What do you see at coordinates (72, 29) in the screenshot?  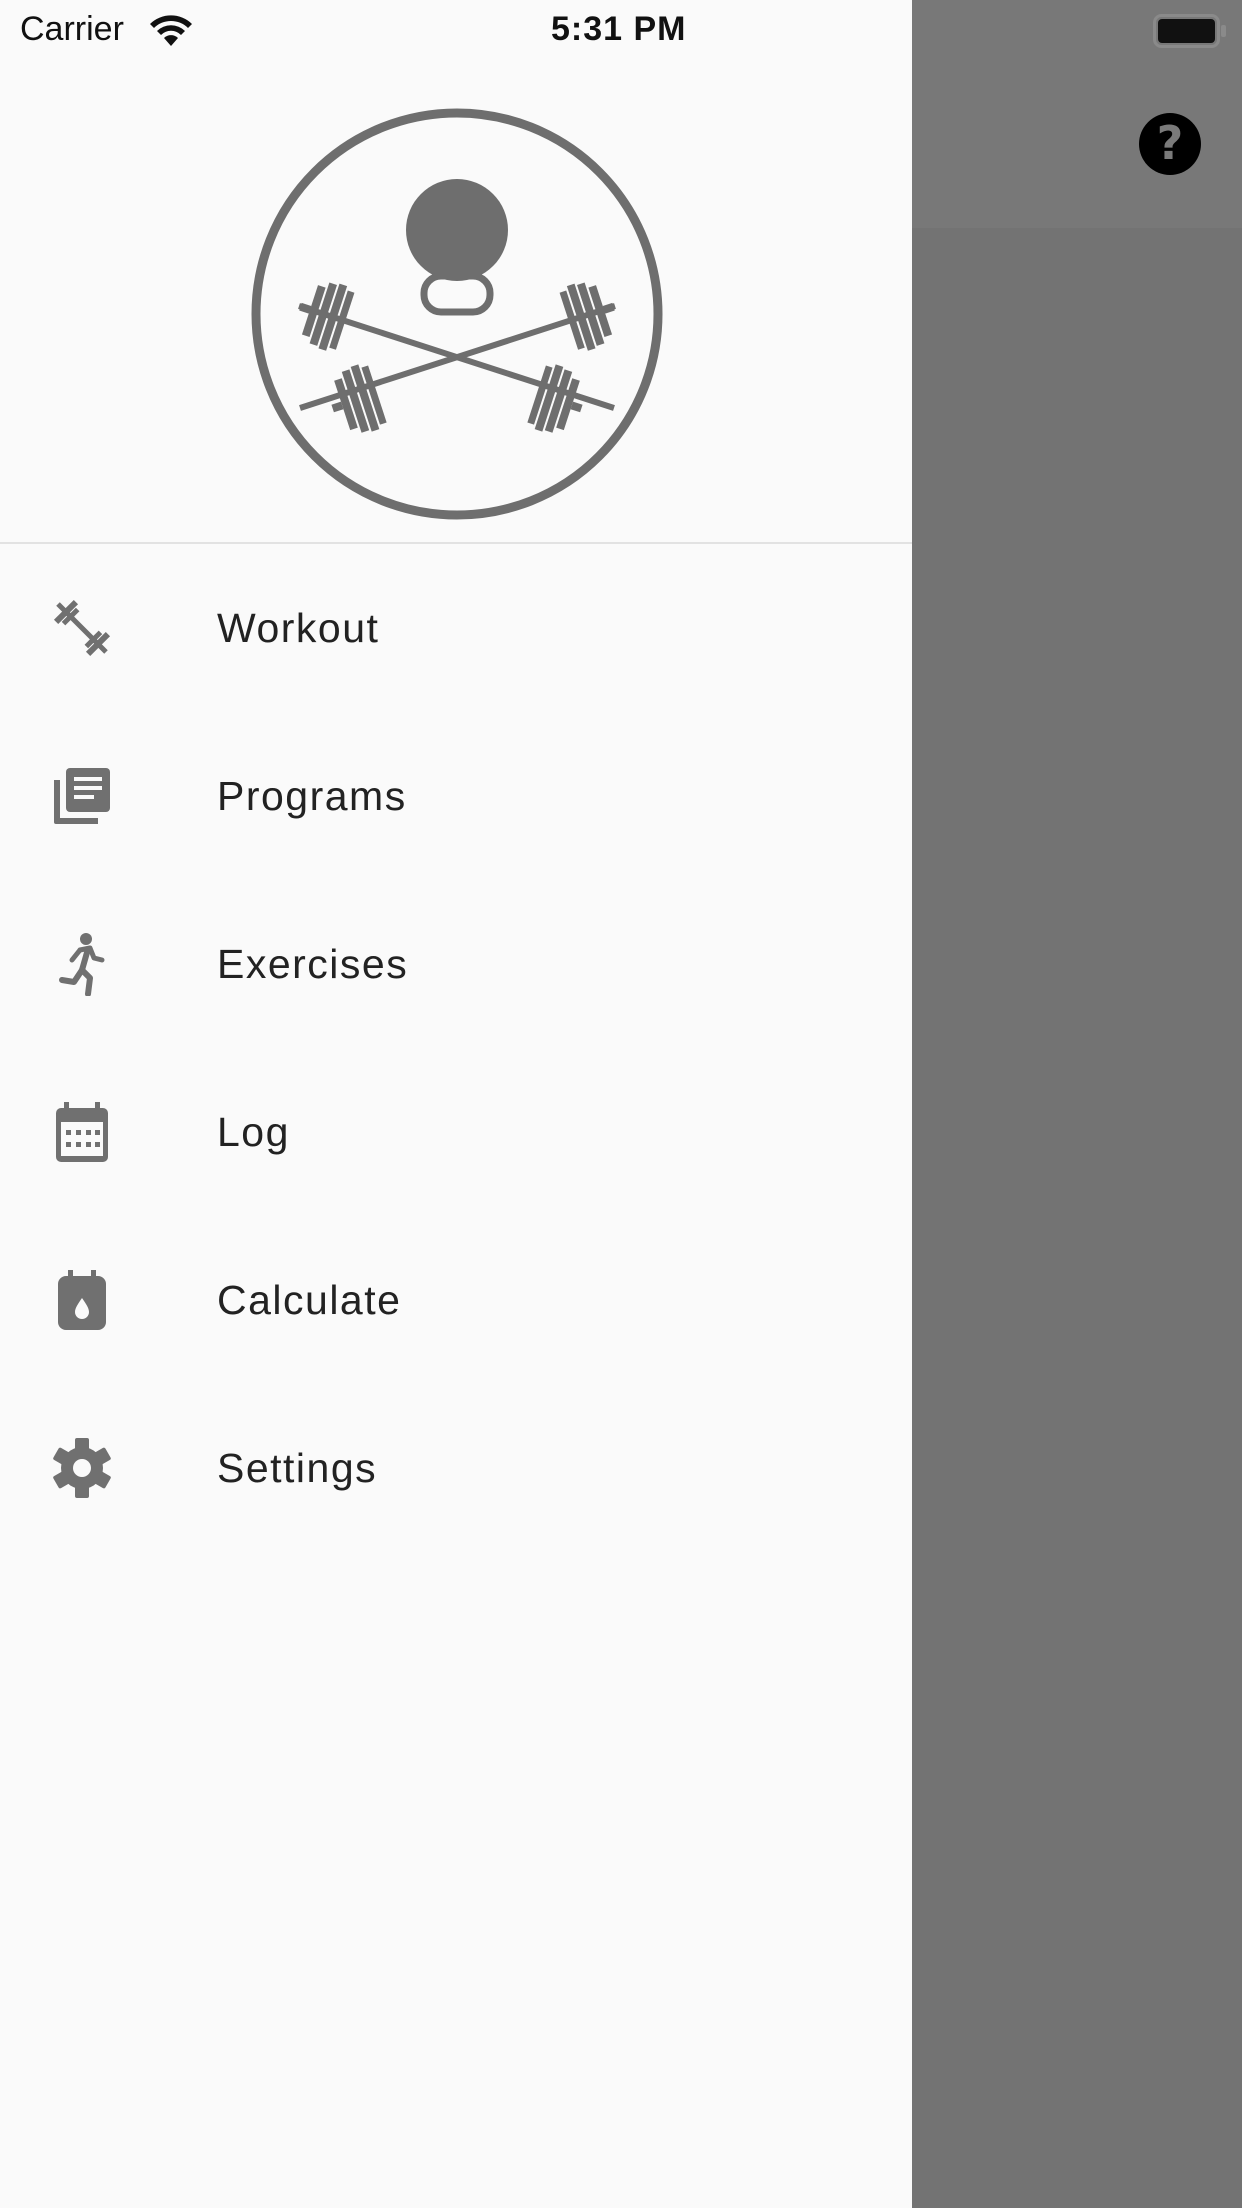 I see `carrier-label: Carrier` at bounding box center [72, 29].